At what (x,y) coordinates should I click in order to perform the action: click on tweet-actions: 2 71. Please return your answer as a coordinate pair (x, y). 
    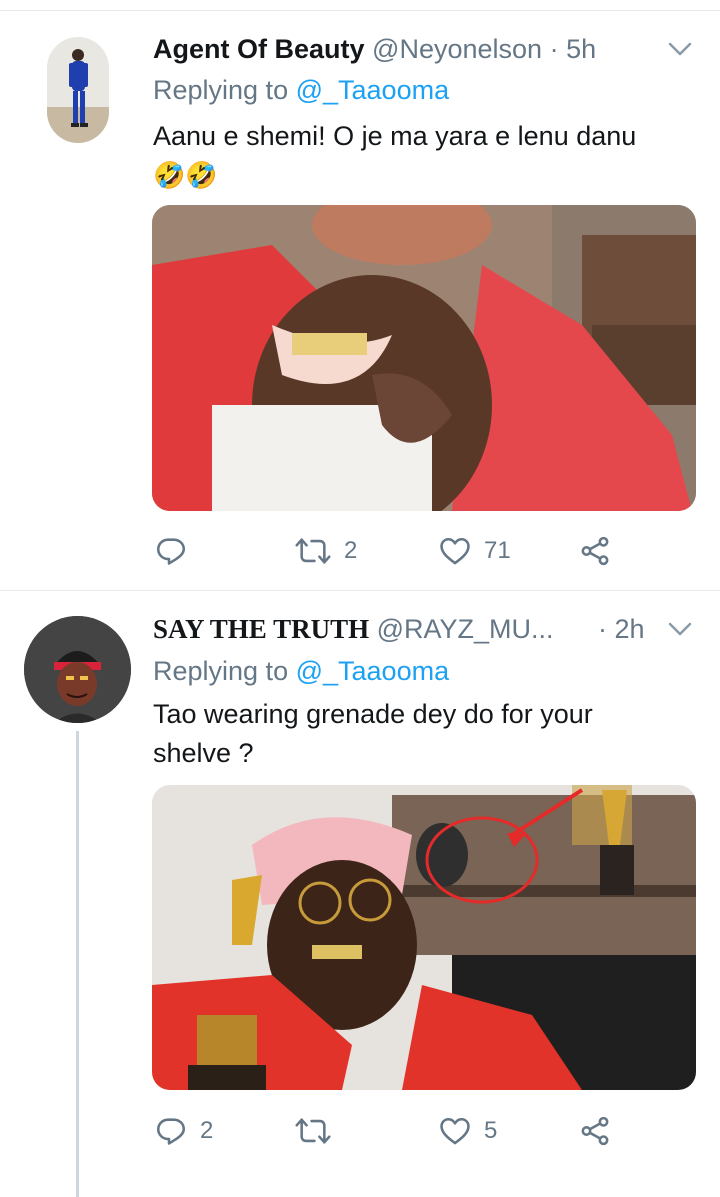
    Looking at the image, I should click on (422, 551).